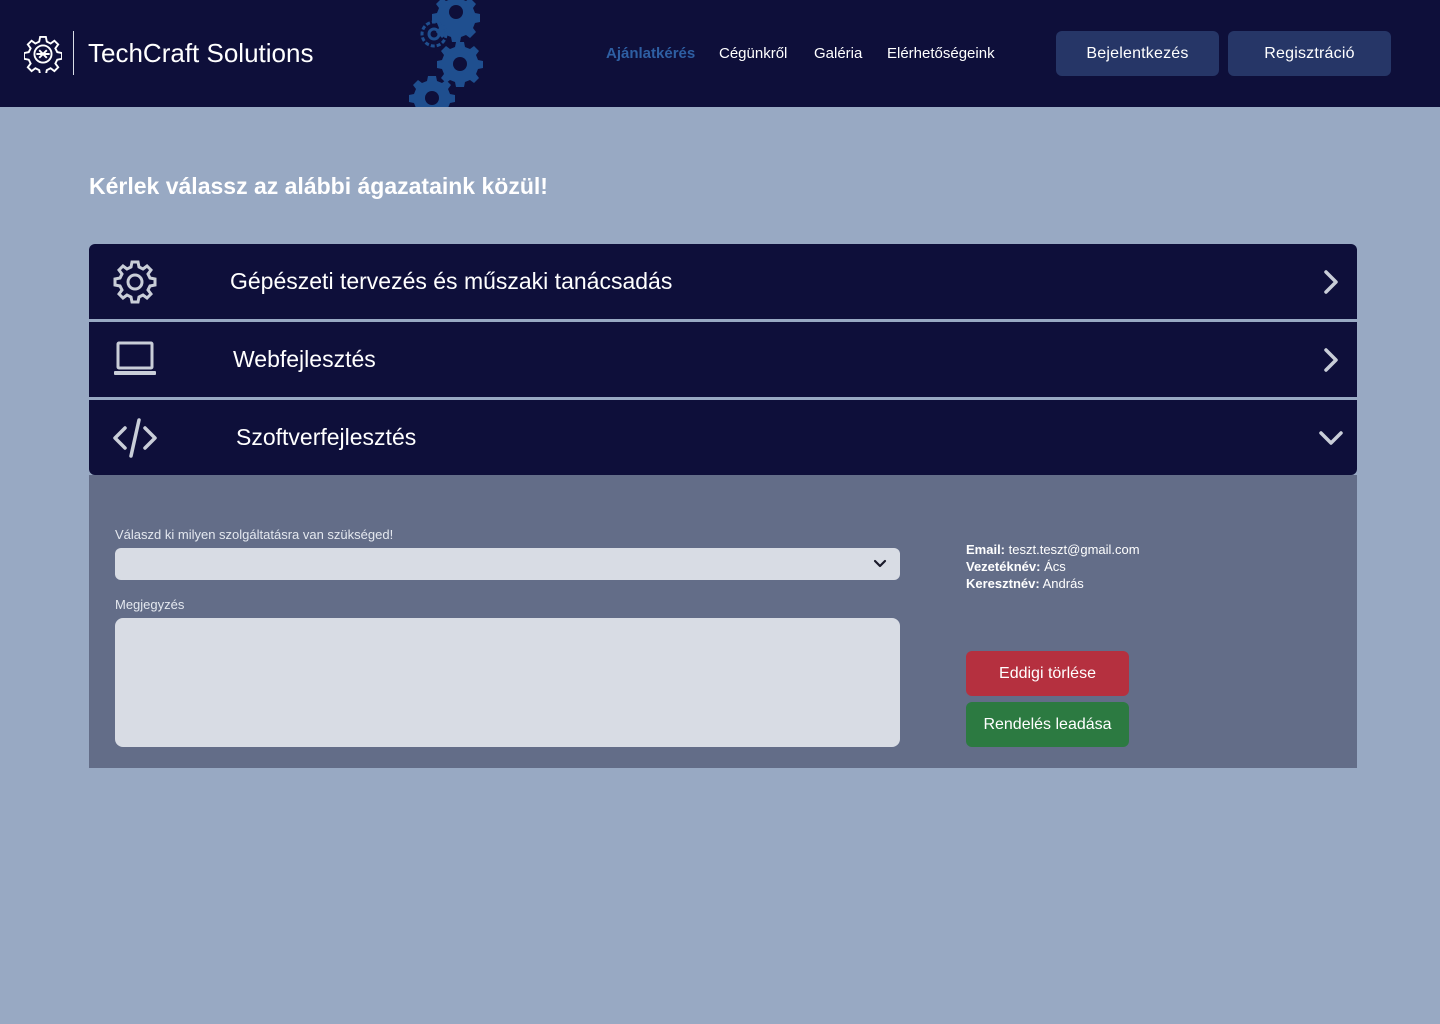  What do you see at coordinates (507, 682) in the screenshot?
I see `note-textarea` at bounding box center [507, 682].